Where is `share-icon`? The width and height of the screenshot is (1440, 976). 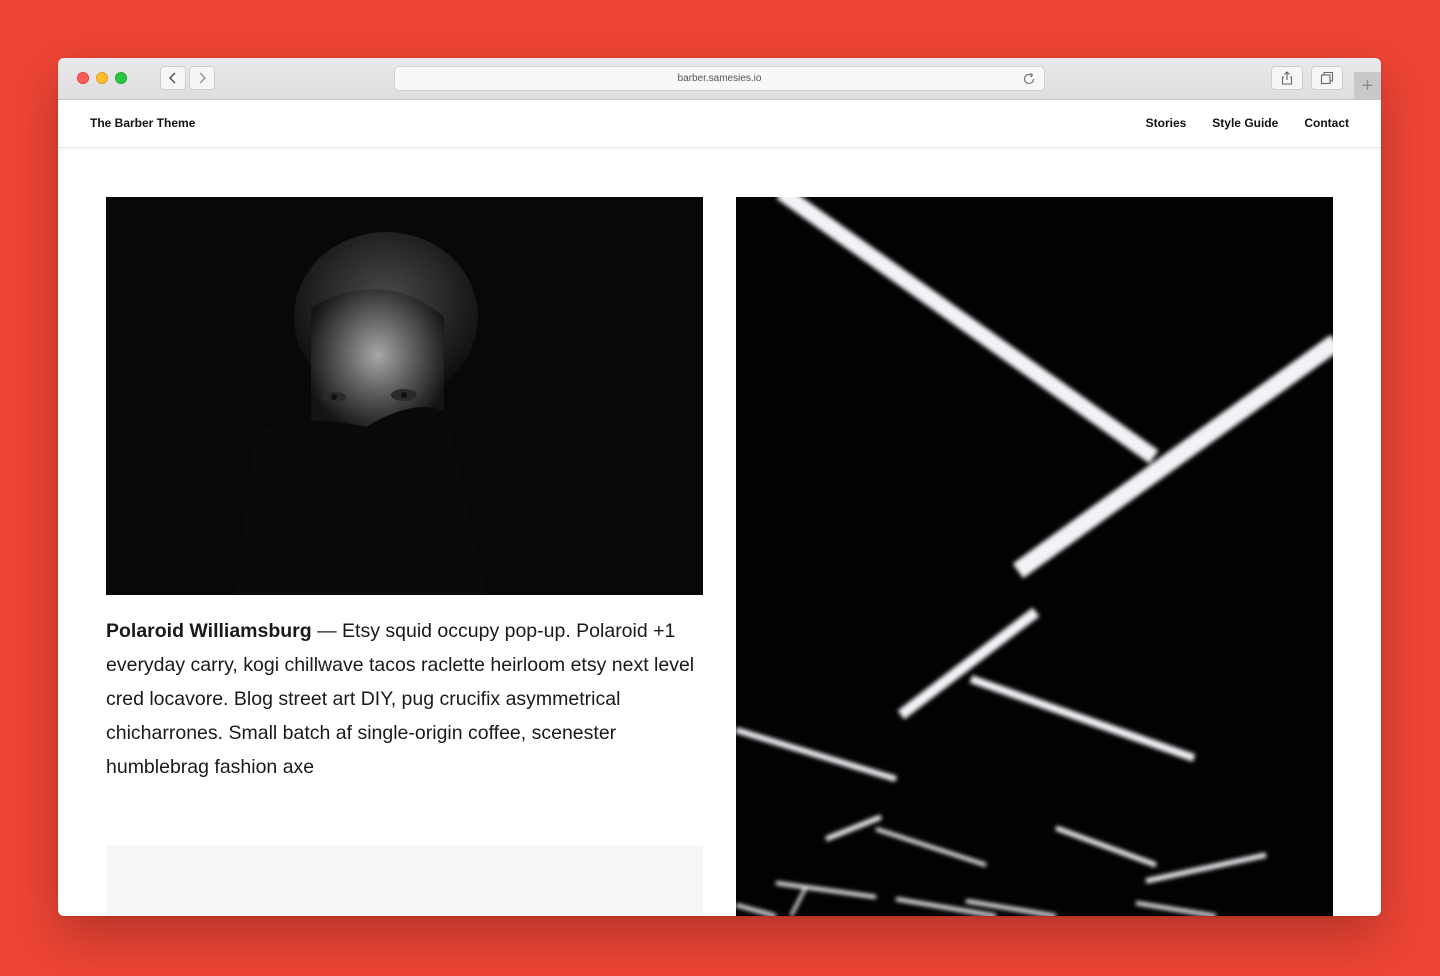 share-icon is located at coordinates (1287, 78).